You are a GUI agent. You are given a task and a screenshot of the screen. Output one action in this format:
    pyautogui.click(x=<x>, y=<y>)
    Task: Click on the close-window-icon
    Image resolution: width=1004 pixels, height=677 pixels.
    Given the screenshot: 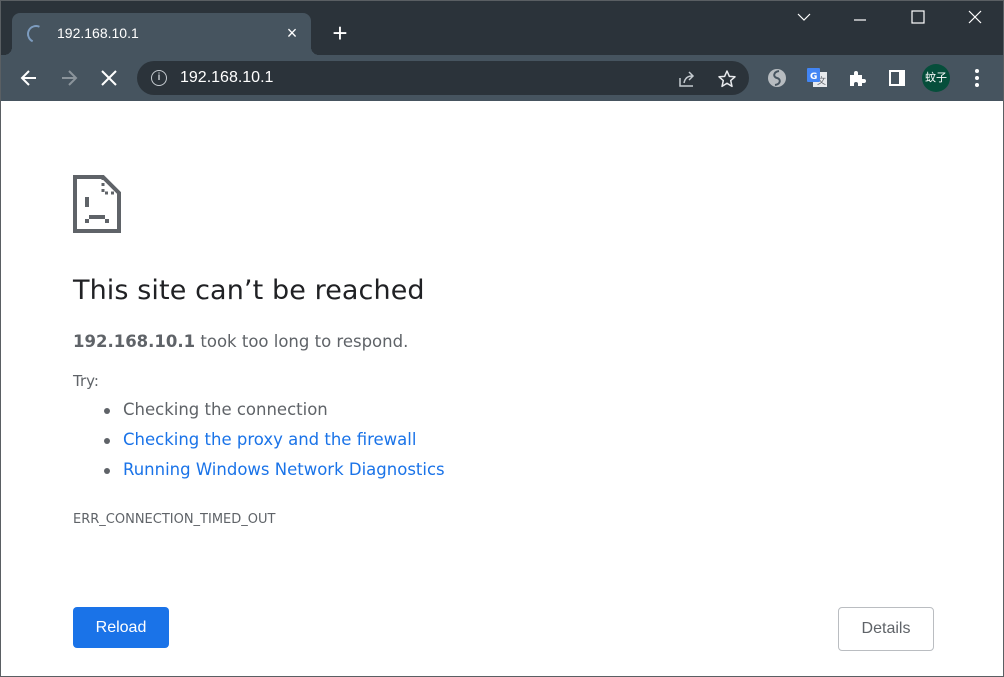 What is the action you would take?
    pyautogui.click(x=975, y=21)
    